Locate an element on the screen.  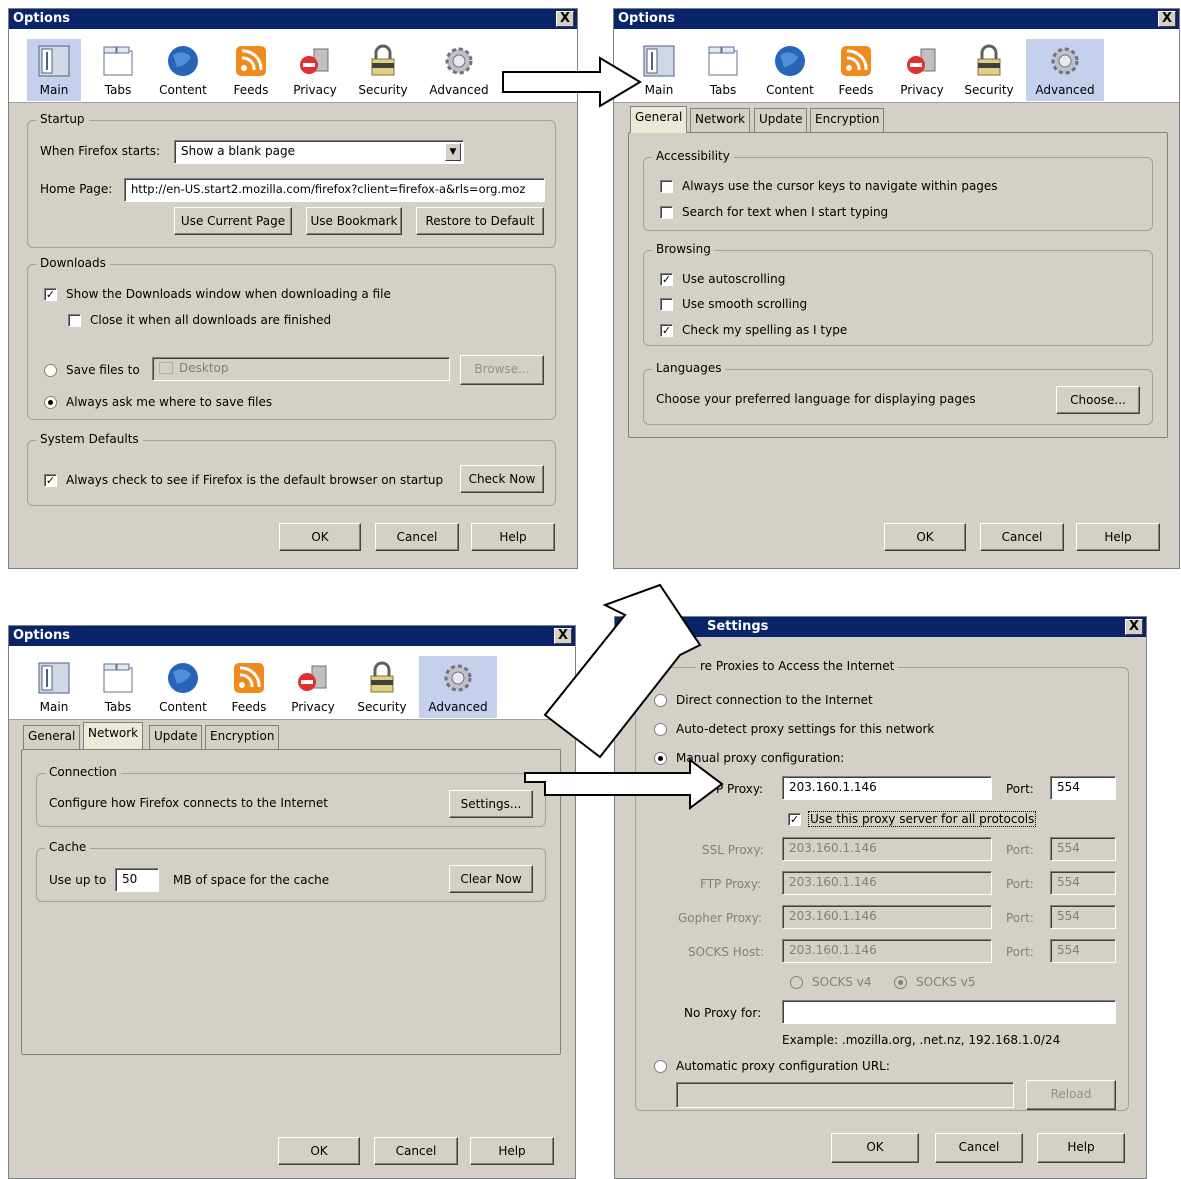
arrow-settings-to-dialog is located at coordinates (624, 784).